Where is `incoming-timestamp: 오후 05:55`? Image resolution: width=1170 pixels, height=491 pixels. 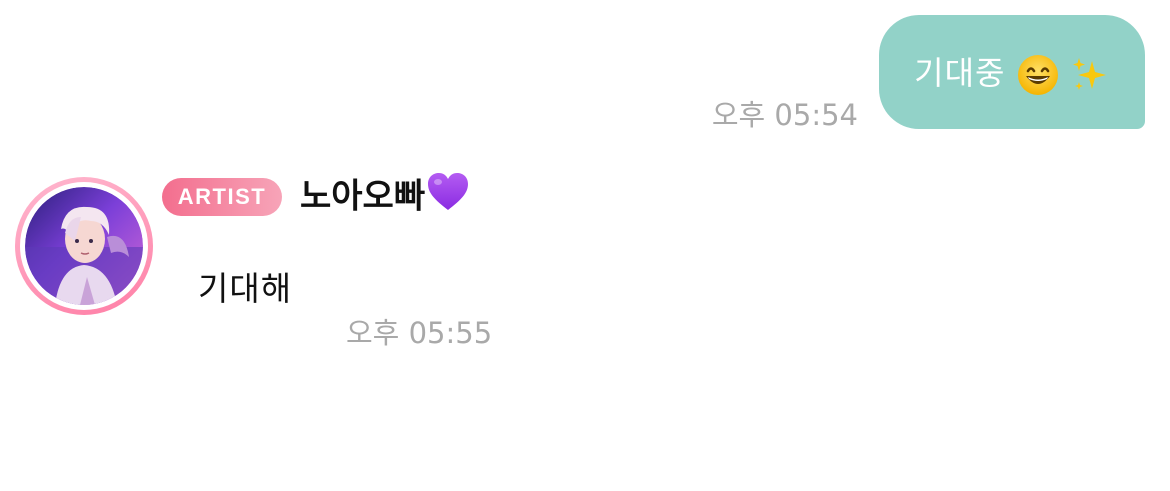
incoming-timestamp: 오후 05:55 is located at coordinates (419, 333).